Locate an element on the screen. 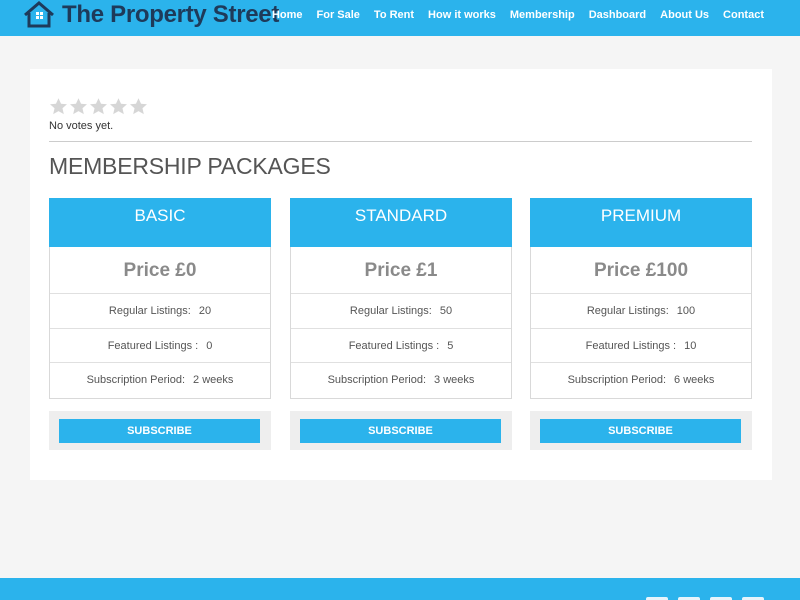 Image resolution: width=800 pixels, height=600 pixels. star-rating is located at coordinates (99, 106).